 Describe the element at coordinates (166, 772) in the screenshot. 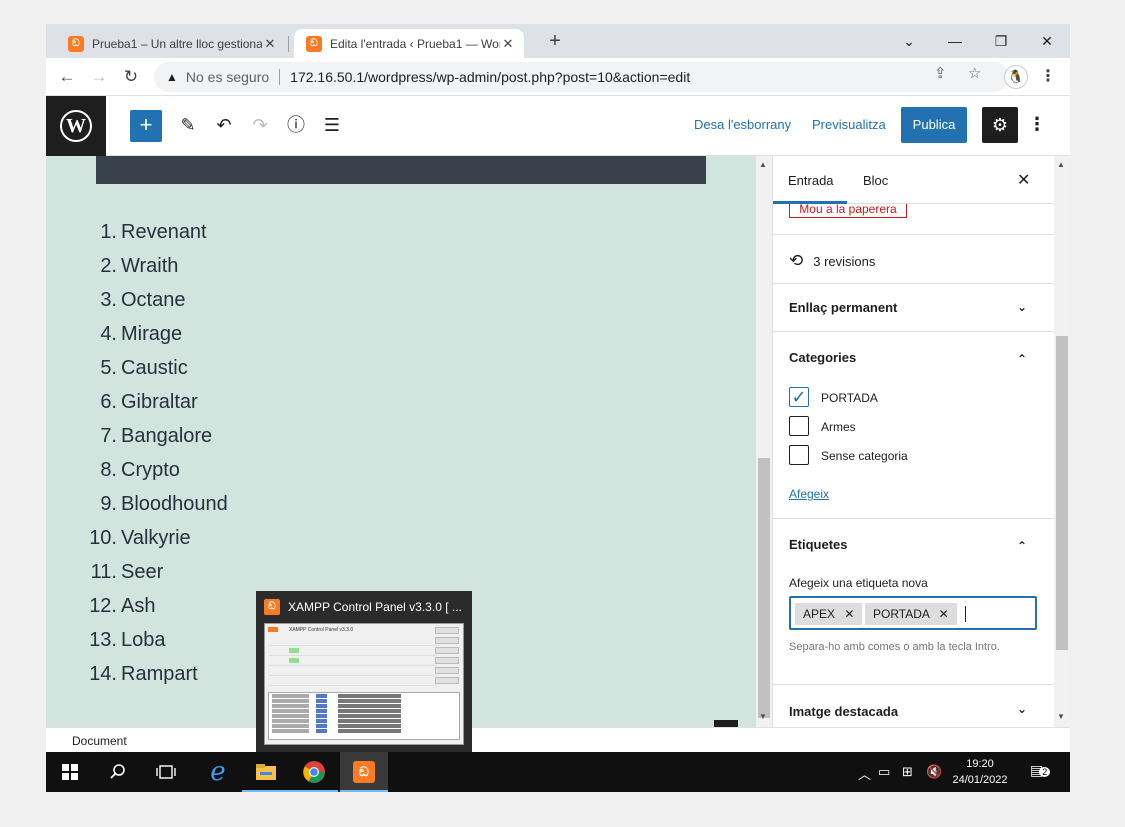

I see `task-view-icon` at that location.